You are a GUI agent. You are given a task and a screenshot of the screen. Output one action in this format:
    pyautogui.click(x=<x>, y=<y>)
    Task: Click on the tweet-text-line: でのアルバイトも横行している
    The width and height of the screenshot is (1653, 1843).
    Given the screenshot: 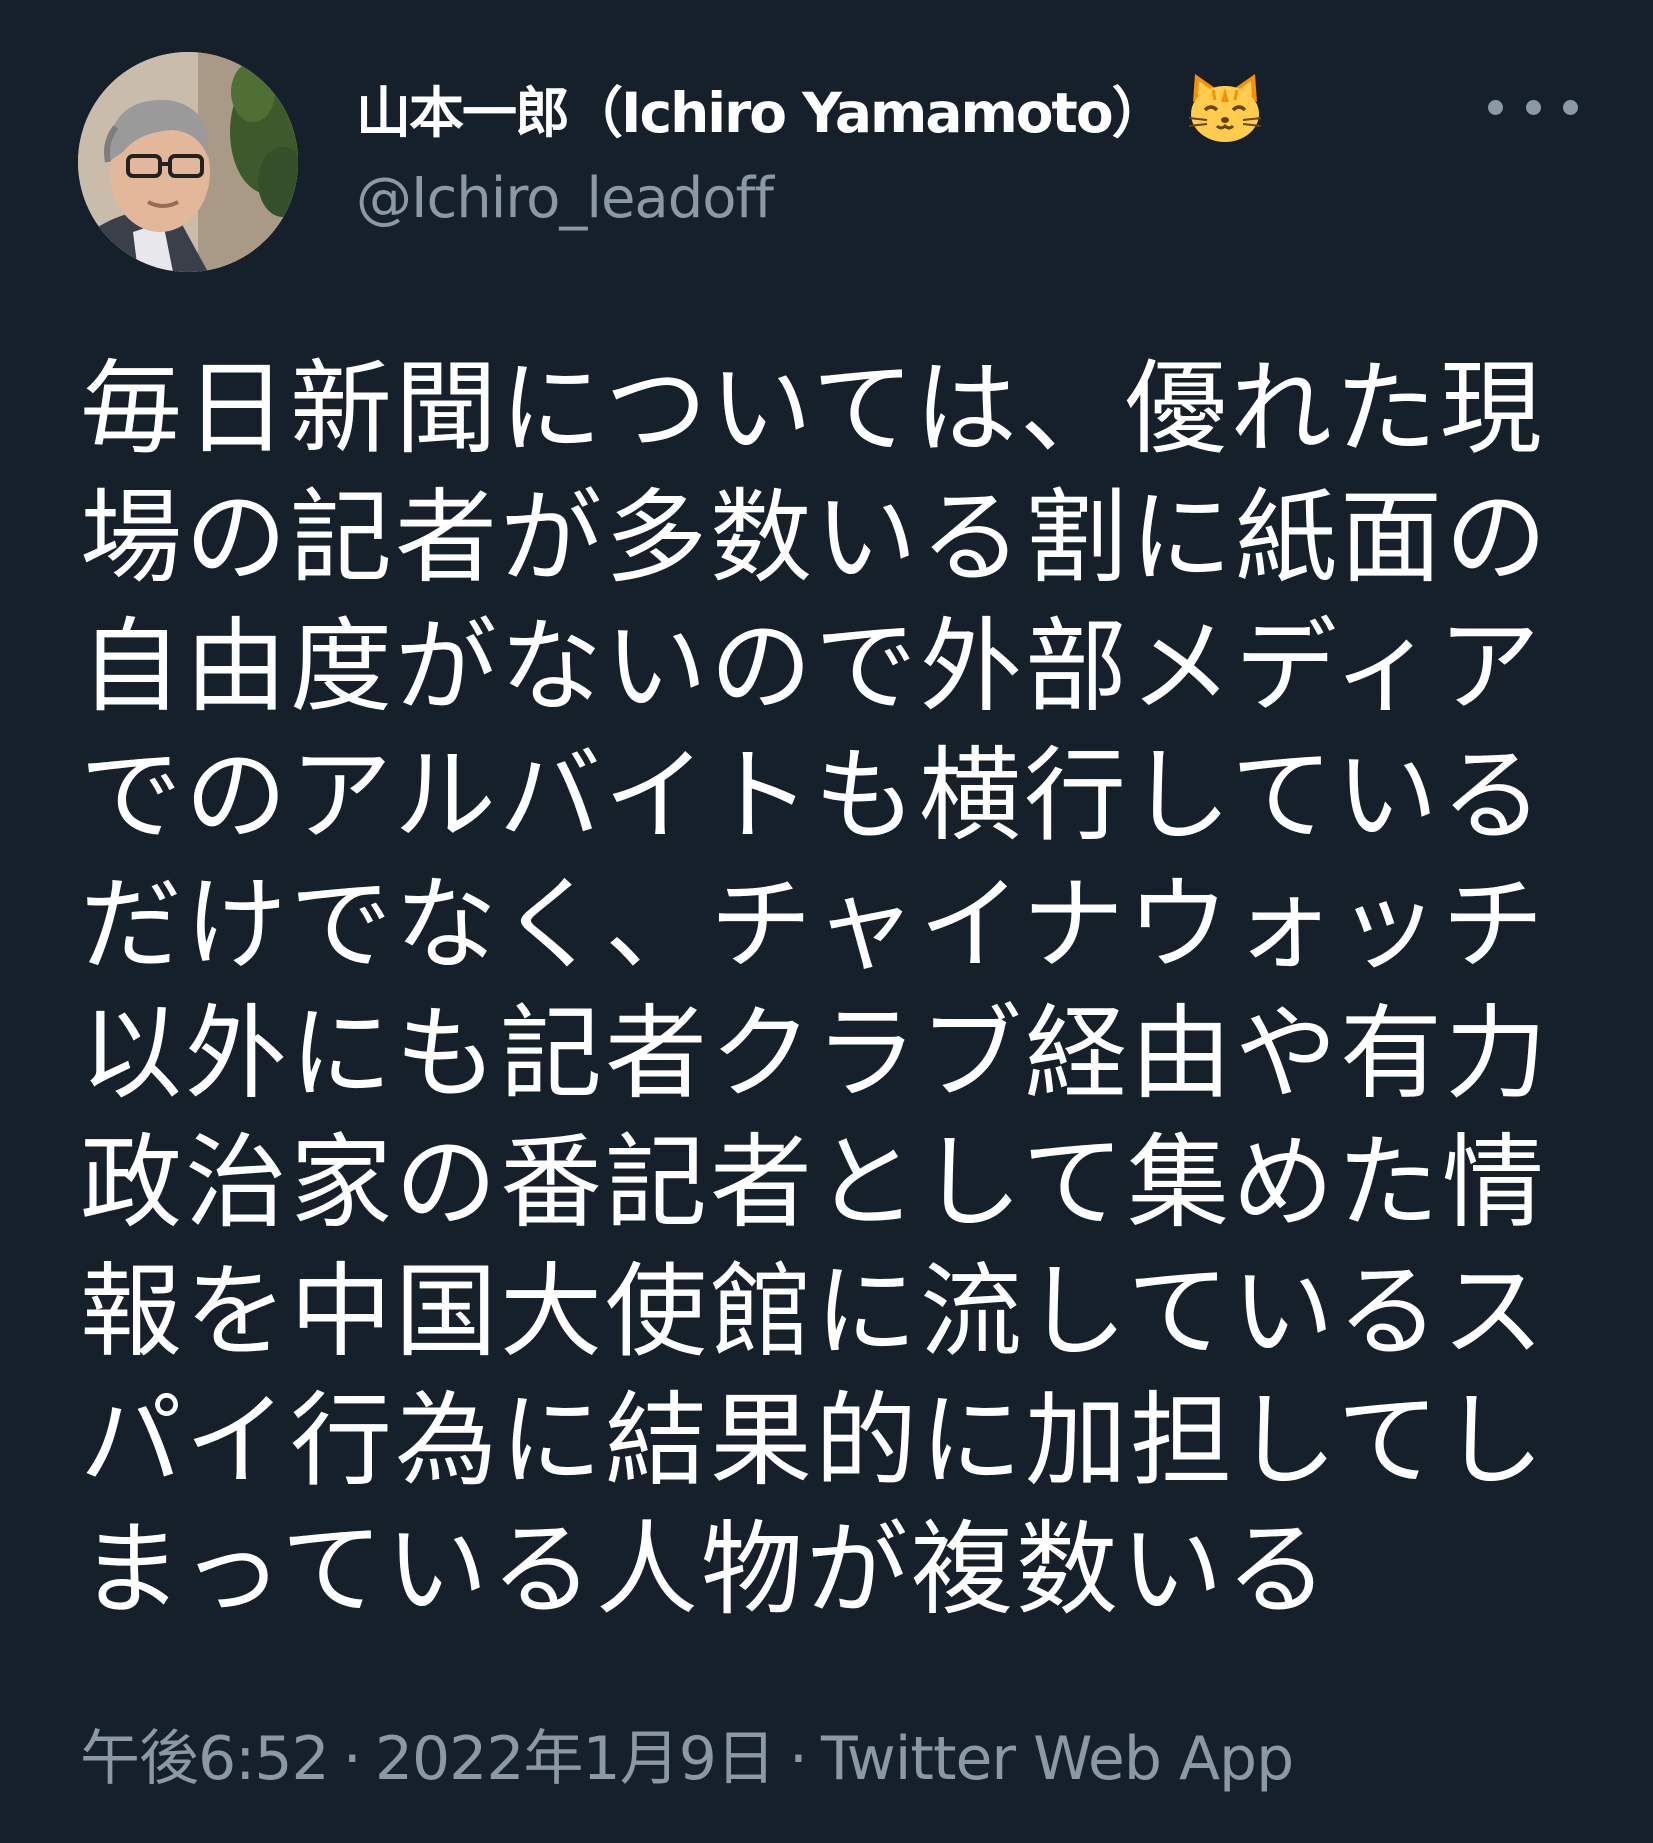 What is the action you would take?
    pyautogui.click(x=813, y=796)
    